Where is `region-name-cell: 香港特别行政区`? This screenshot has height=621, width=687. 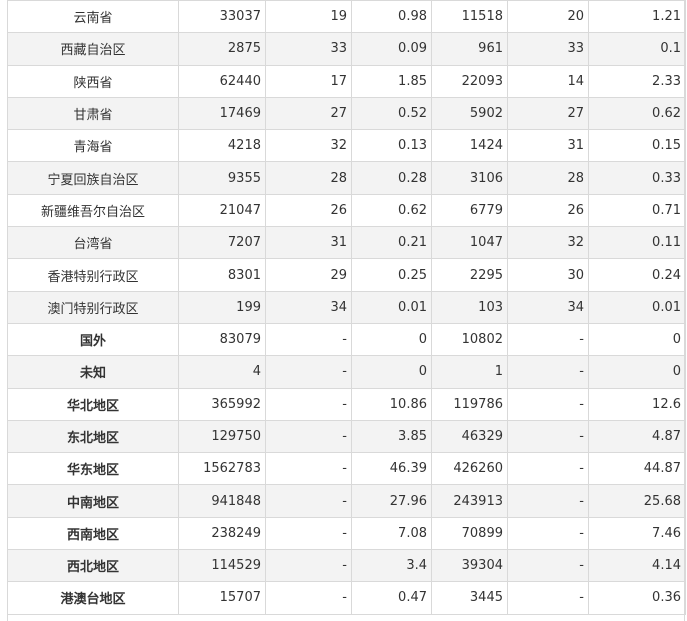
region-name-cell: 香港特别行政区 is located at coordinates (93, 275).